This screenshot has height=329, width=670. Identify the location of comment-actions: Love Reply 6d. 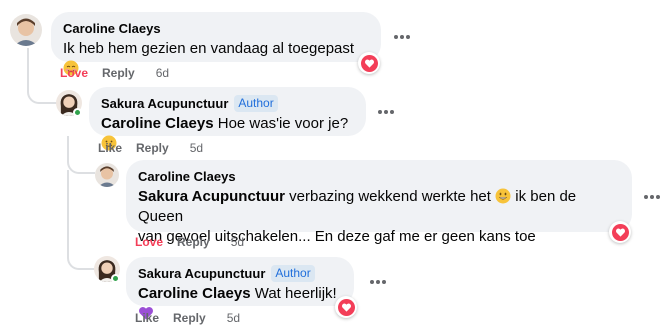
(114, 73).